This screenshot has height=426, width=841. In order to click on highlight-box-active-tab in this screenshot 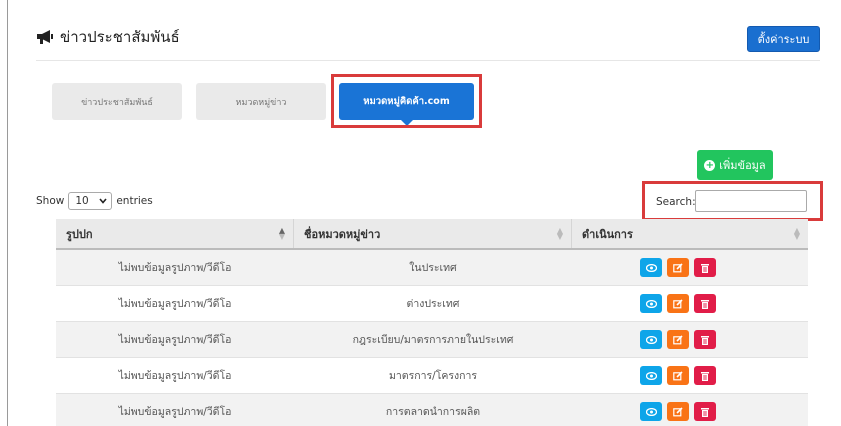, I will do `click(406, 101)`.